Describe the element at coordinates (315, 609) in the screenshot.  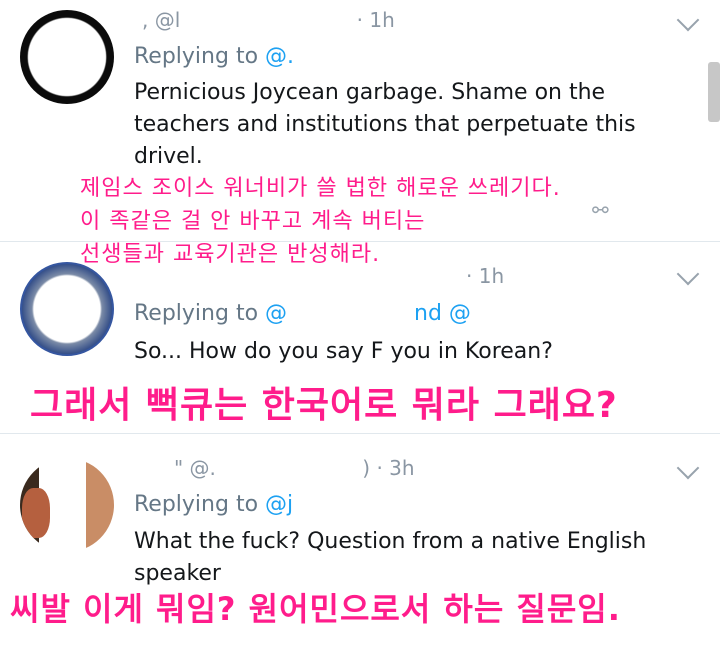
I see `korean-translation: 씨발 이게 뭐임? 원어민으로서 하는 질문임.` at that location.